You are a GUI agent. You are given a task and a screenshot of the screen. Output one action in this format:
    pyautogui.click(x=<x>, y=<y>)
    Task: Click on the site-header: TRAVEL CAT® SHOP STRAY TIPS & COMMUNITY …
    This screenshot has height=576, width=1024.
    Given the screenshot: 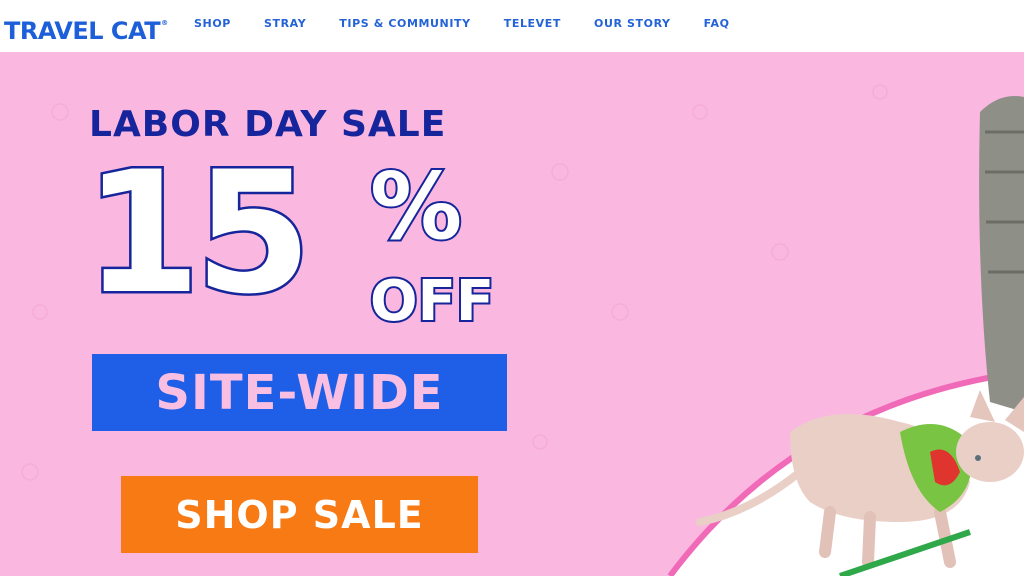 What is the action you would take?
    pyautogui.click(x=512, y=26)
    